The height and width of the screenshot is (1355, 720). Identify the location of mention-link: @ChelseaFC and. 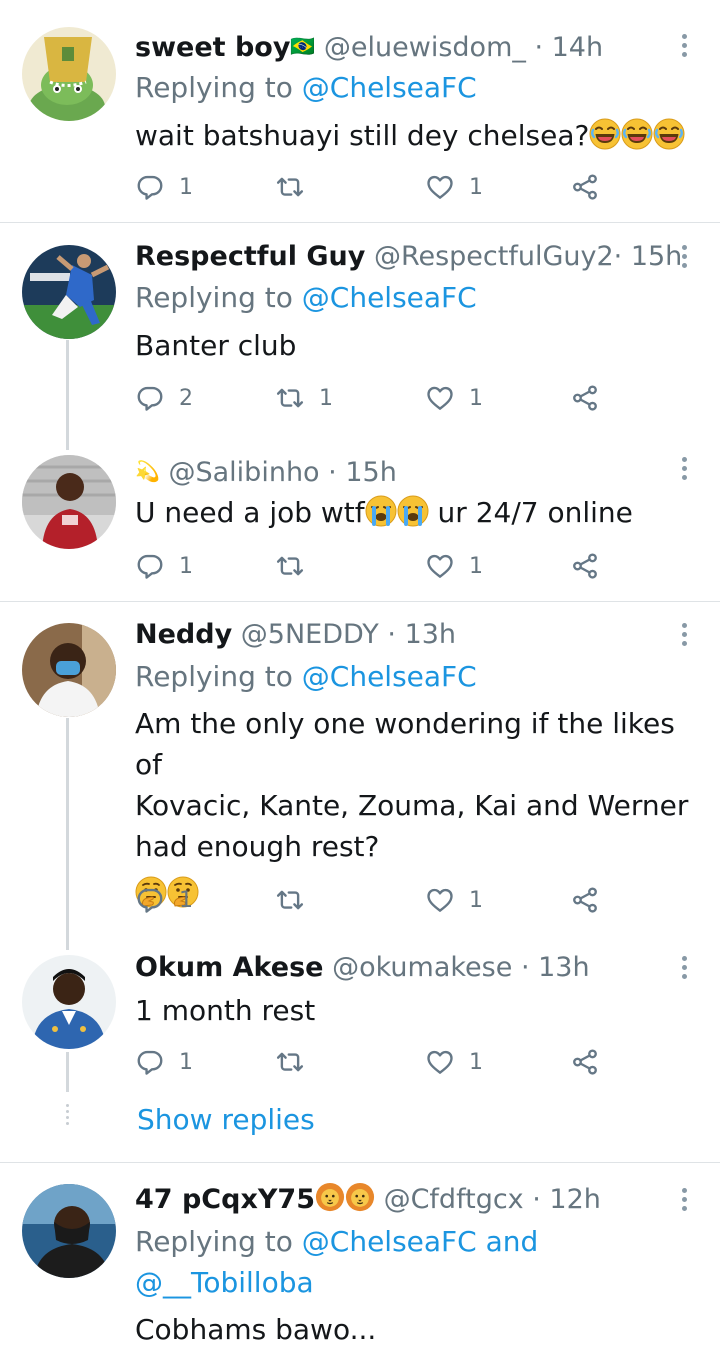
(420, 1241).